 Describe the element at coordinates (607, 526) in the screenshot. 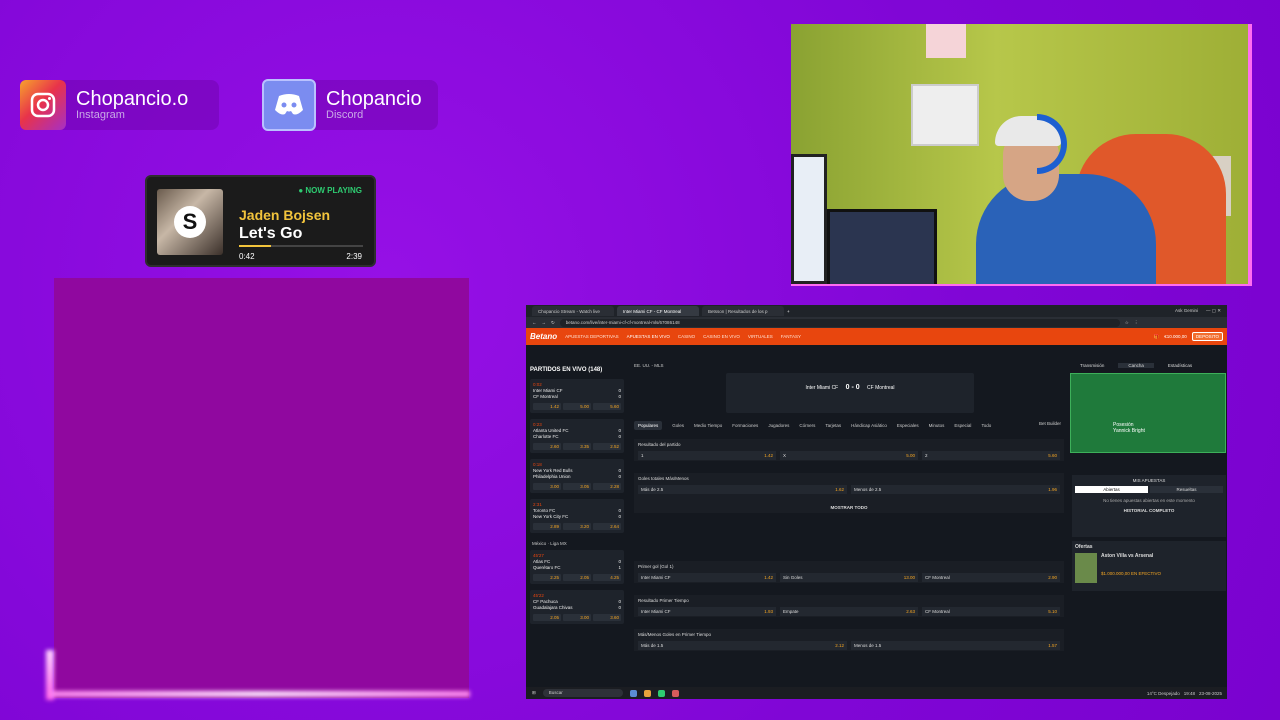

I see `odd-2: 2.64` at that location.